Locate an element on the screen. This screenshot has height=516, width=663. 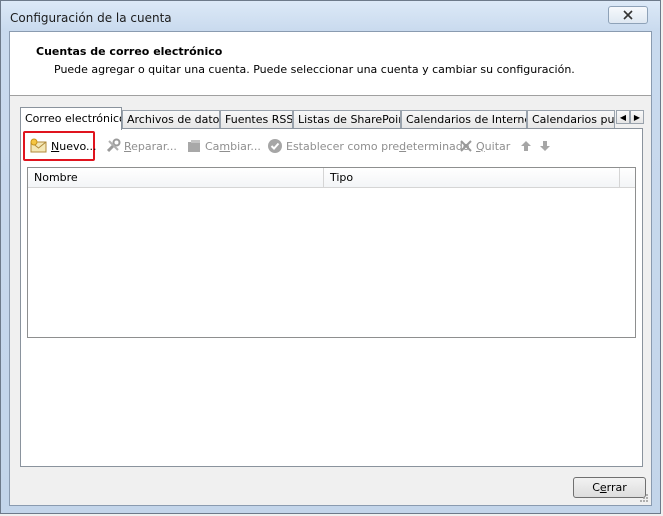
new-mail-icon is located at coordinates (38, 145).